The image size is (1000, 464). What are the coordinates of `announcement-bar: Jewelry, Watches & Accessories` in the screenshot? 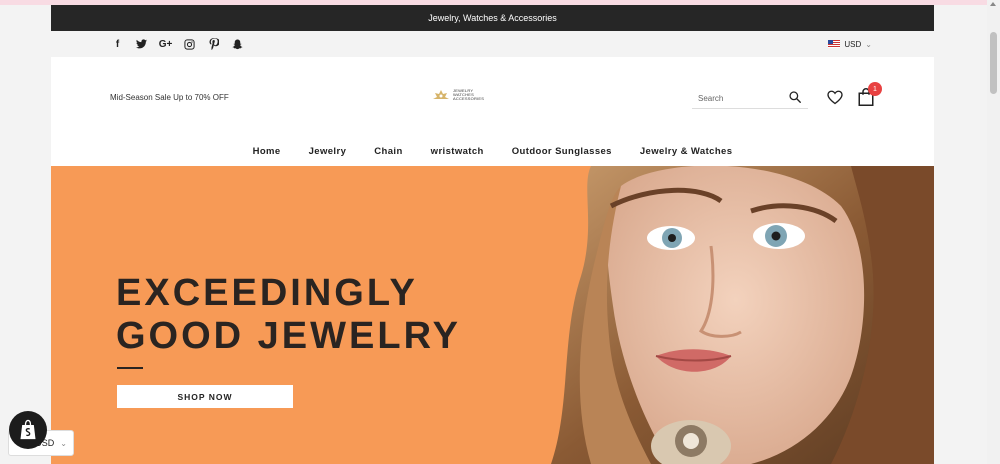 It's located at (492, 18).